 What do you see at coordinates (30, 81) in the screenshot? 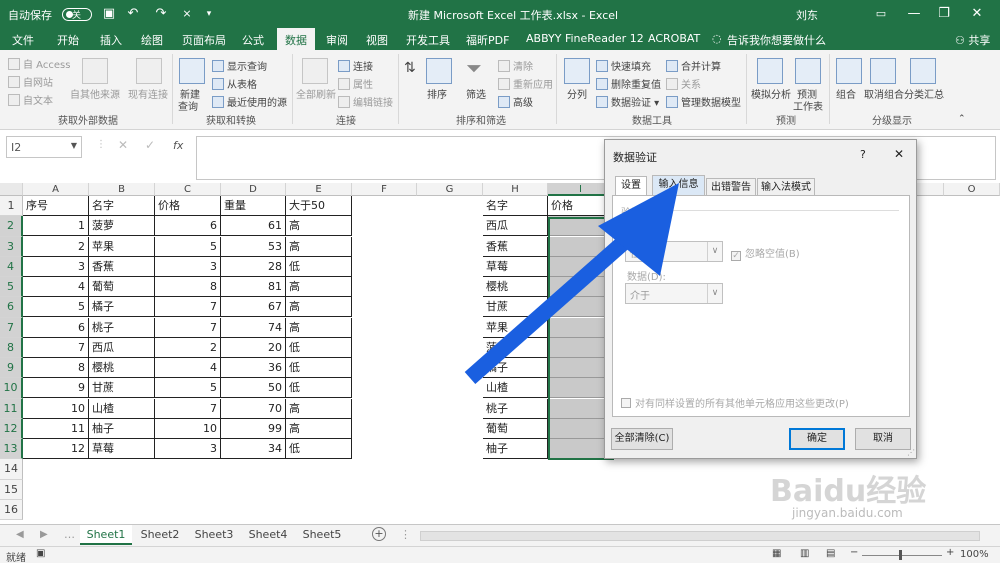
I see `from-web-button: 自网站` at bounding box center [30, 81].